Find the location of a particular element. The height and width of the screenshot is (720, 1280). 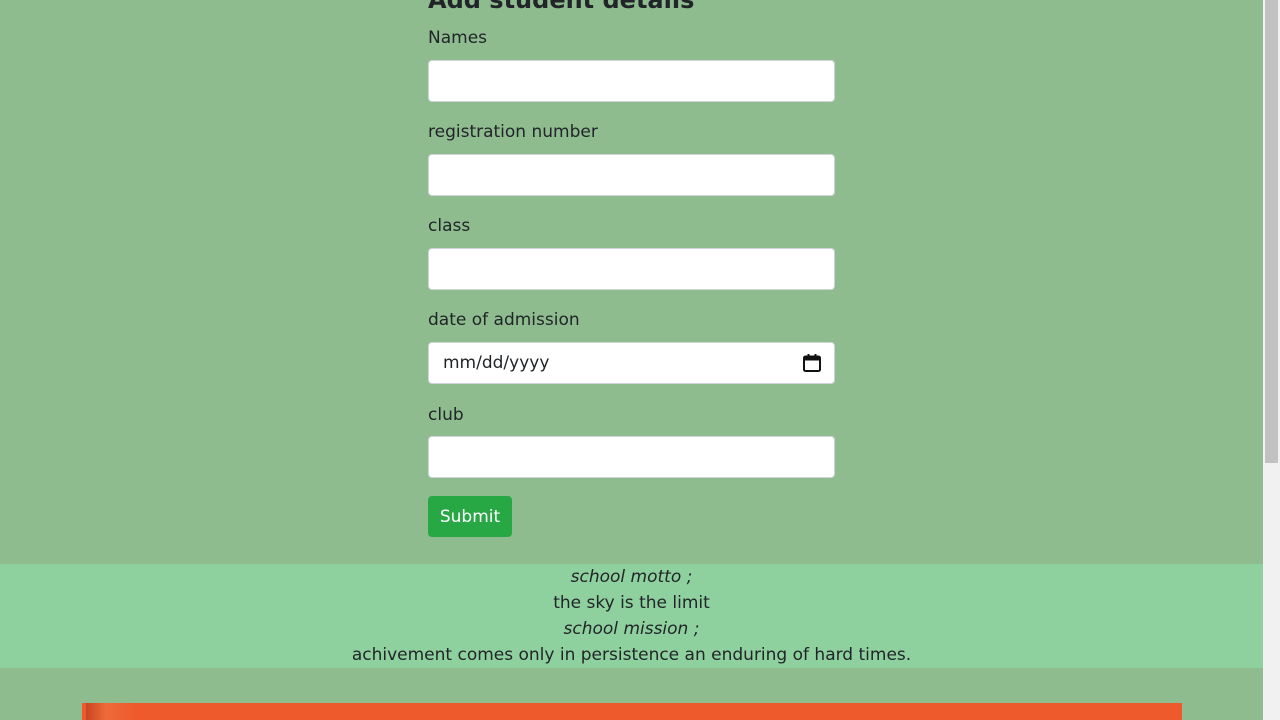

date-placeholder: mm/dd/yyyy is located at coordinates (496, 363).